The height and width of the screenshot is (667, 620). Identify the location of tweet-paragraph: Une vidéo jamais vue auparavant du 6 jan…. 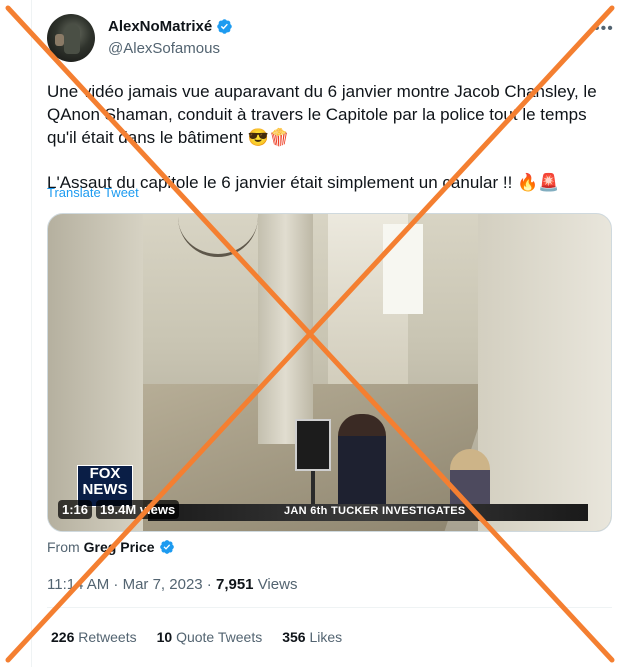
(322, 114).